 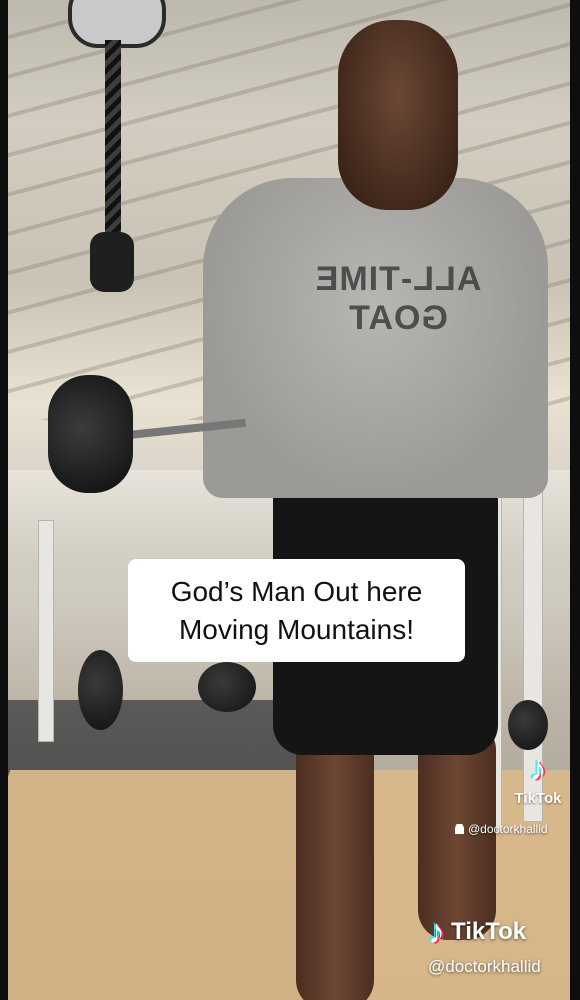 What do you see at coordinates (296, 610) in the screenshot?
I see `caption-box: God’s Man Out here Moving Mountains!` at bounding box center [296, 610].